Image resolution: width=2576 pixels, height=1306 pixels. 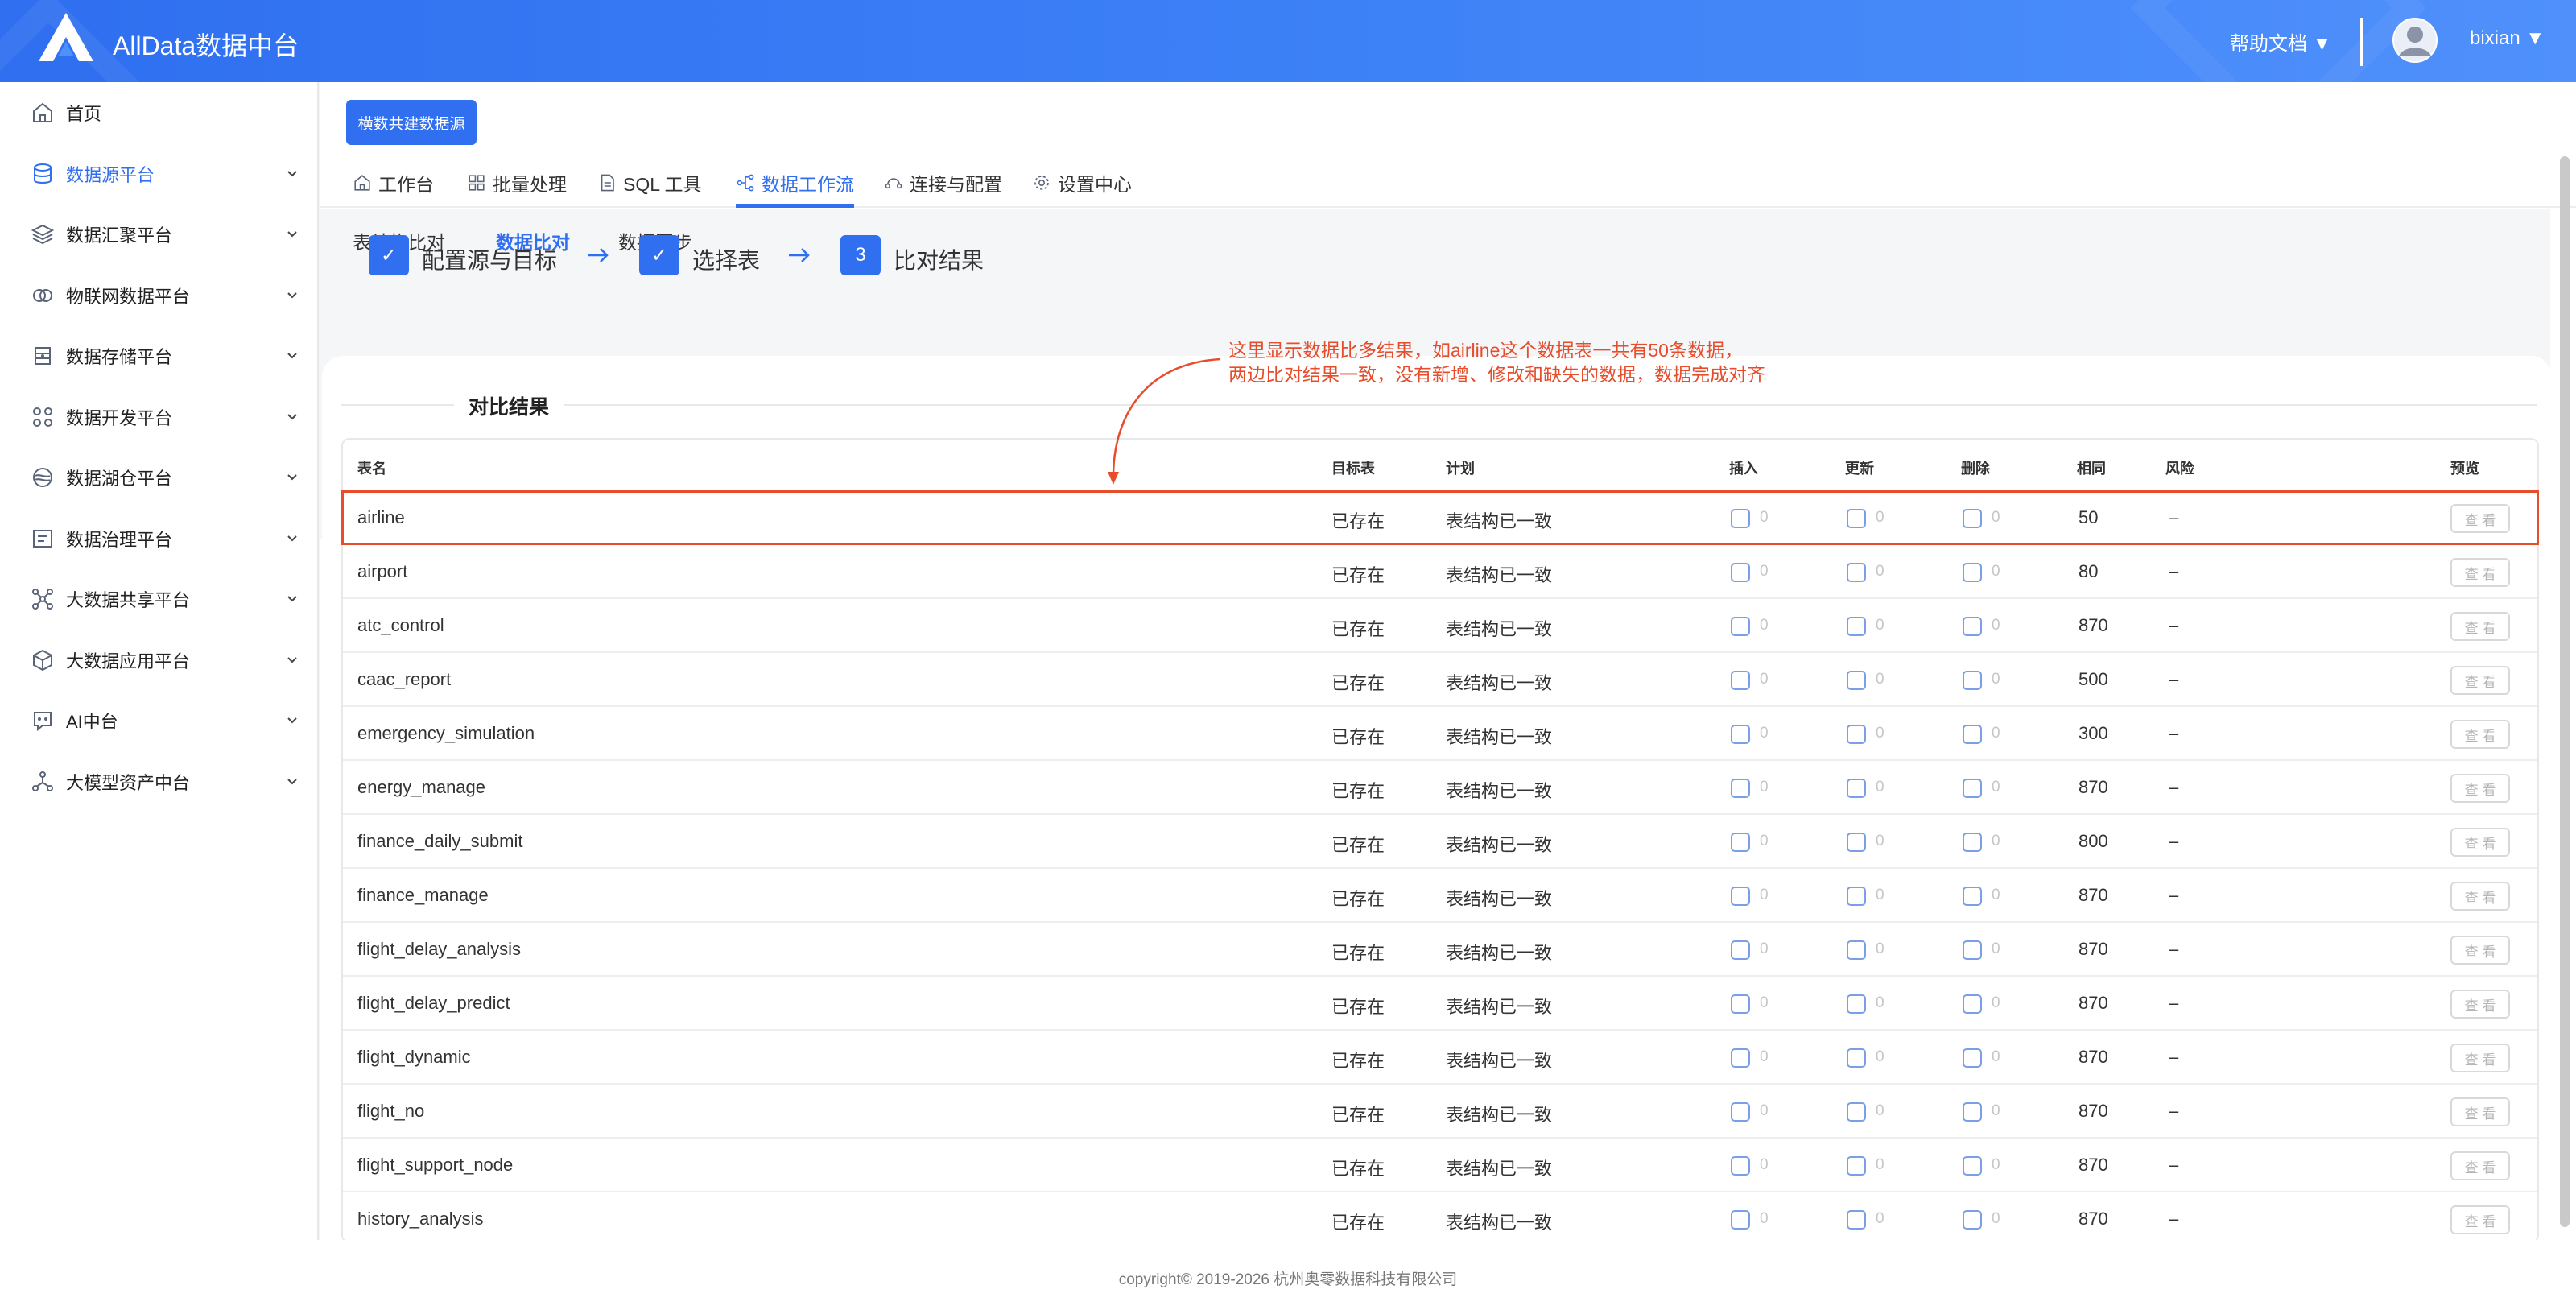 I want to click on sidebar-item: 大模型资产中台, so click(x=159, y=782).